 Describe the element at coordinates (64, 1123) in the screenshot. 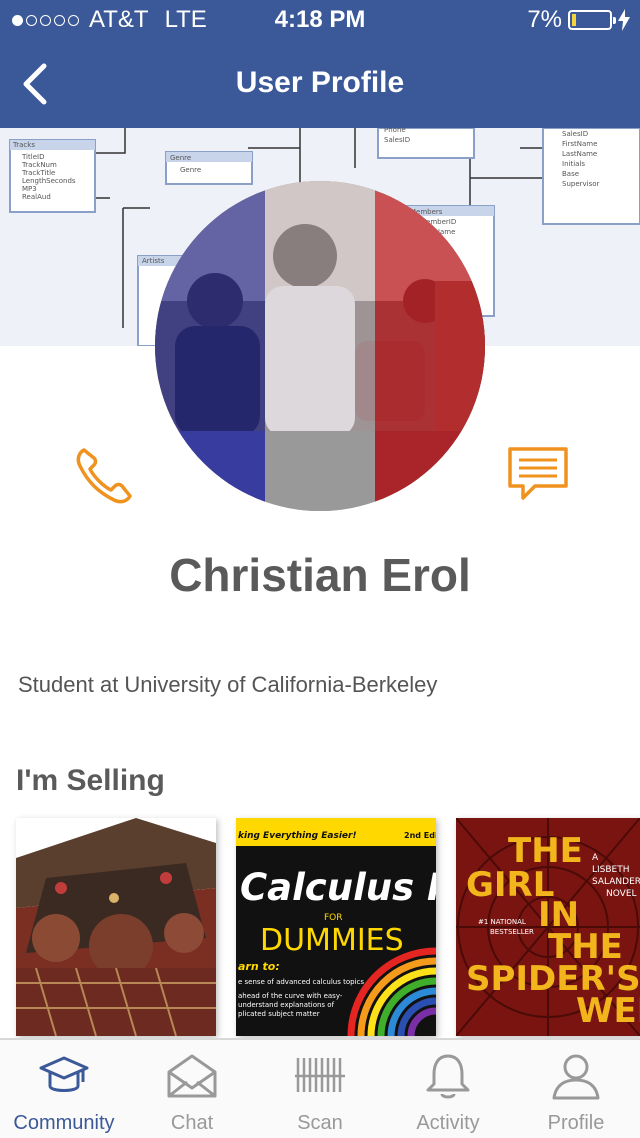

I see `tab-label: Community` at that location.